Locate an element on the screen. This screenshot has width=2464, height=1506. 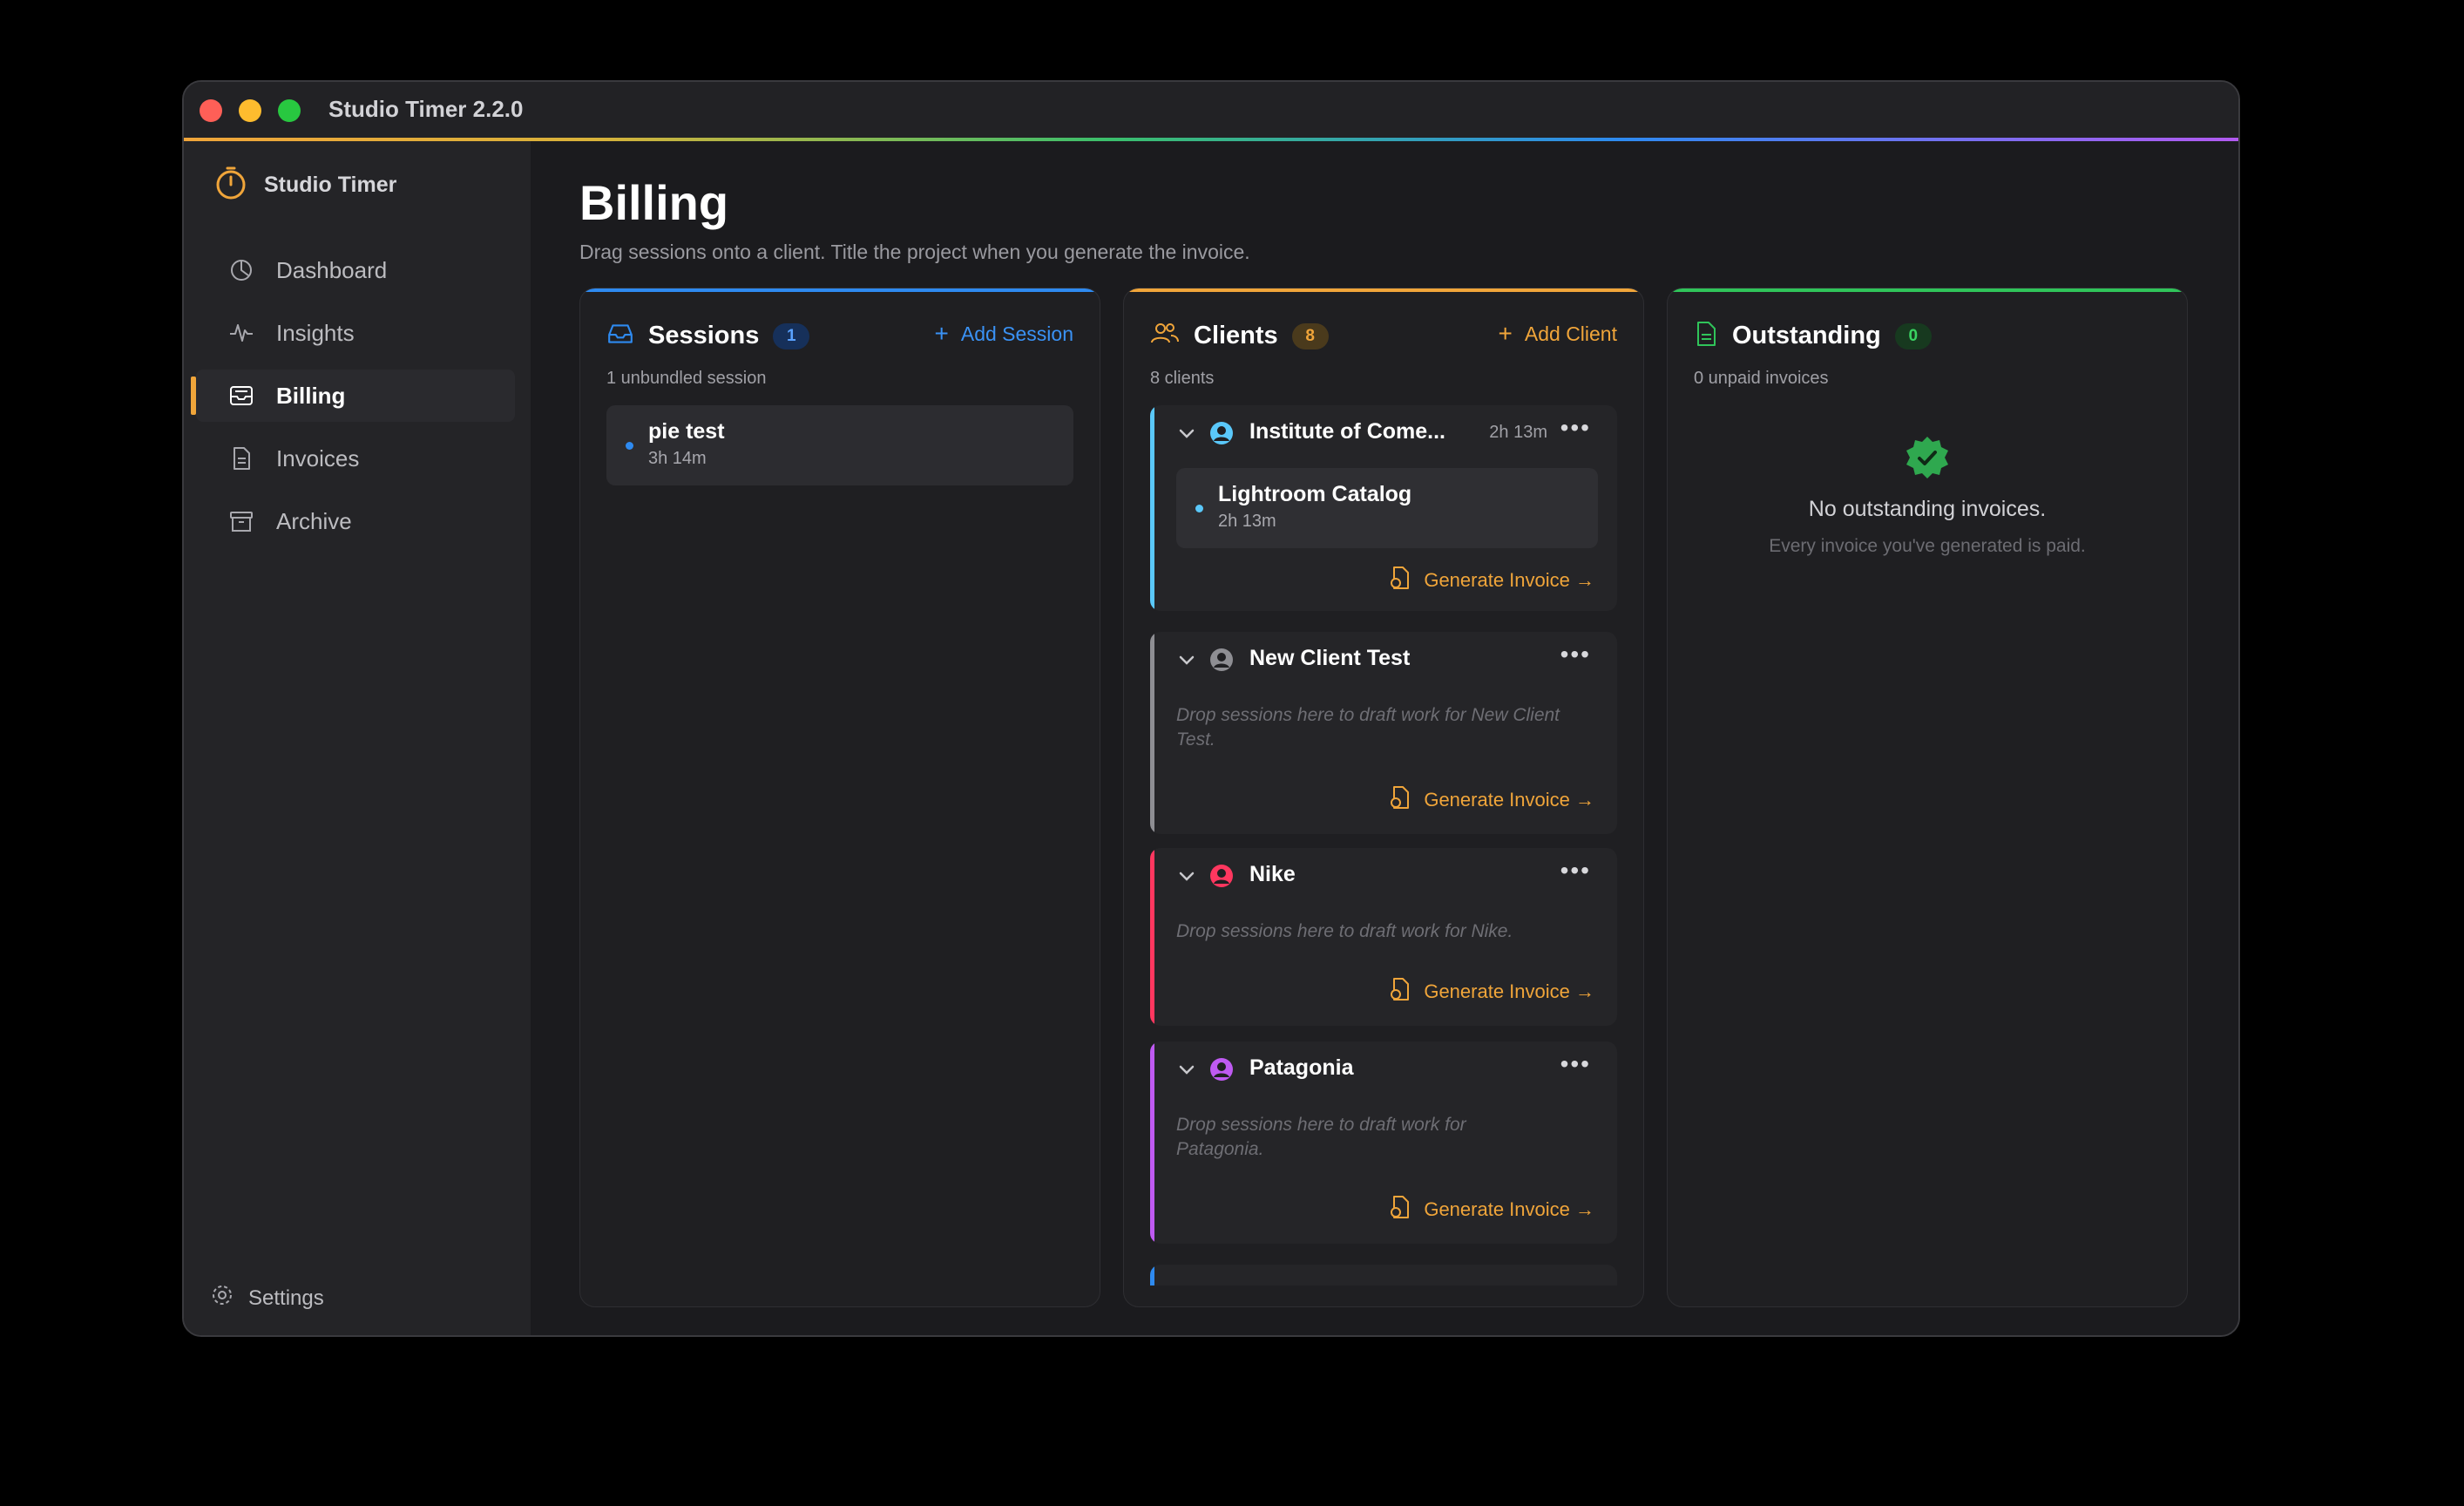
count-badge: 8 is located at coordinates (1310, 335).